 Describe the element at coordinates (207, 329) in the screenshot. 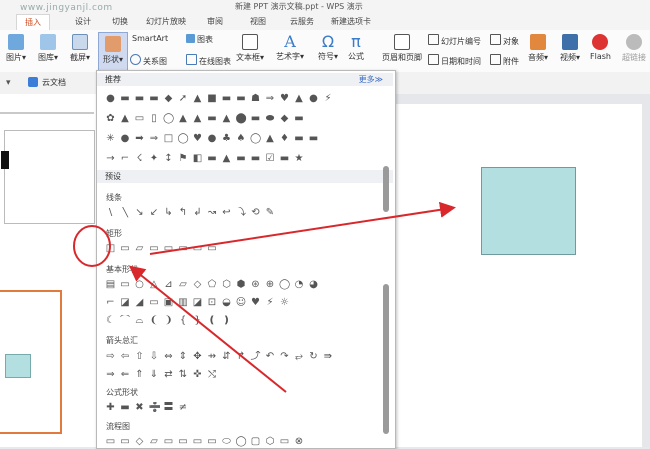

I see `annotation-arrow-left` at that location.